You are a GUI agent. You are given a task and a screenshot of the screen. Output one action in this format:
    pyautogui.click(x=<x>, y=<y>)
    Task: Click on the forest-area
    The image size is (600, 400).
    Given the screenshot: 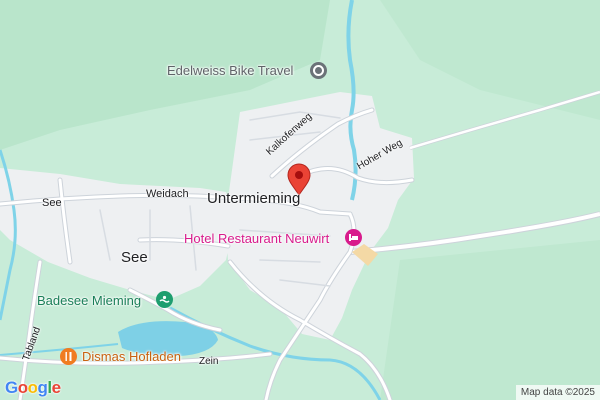 What is the action you would take?
    pyautogui.click(x=490, y=320)
    